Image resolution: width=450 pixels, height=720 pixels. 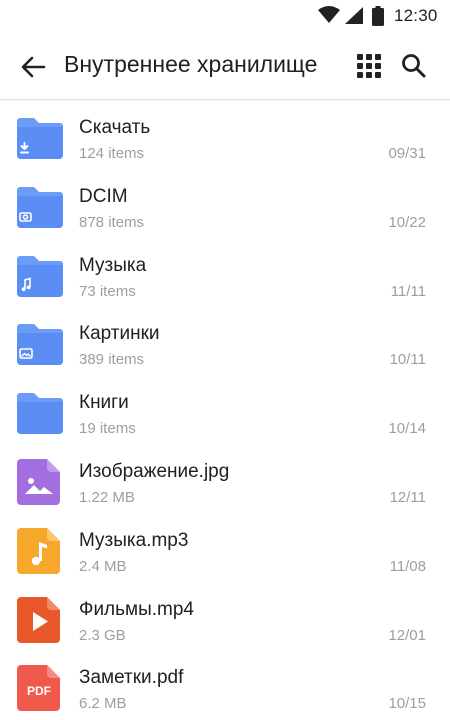 I want to click on file-meta: 2.3 GB, so click(x=102, y=635).